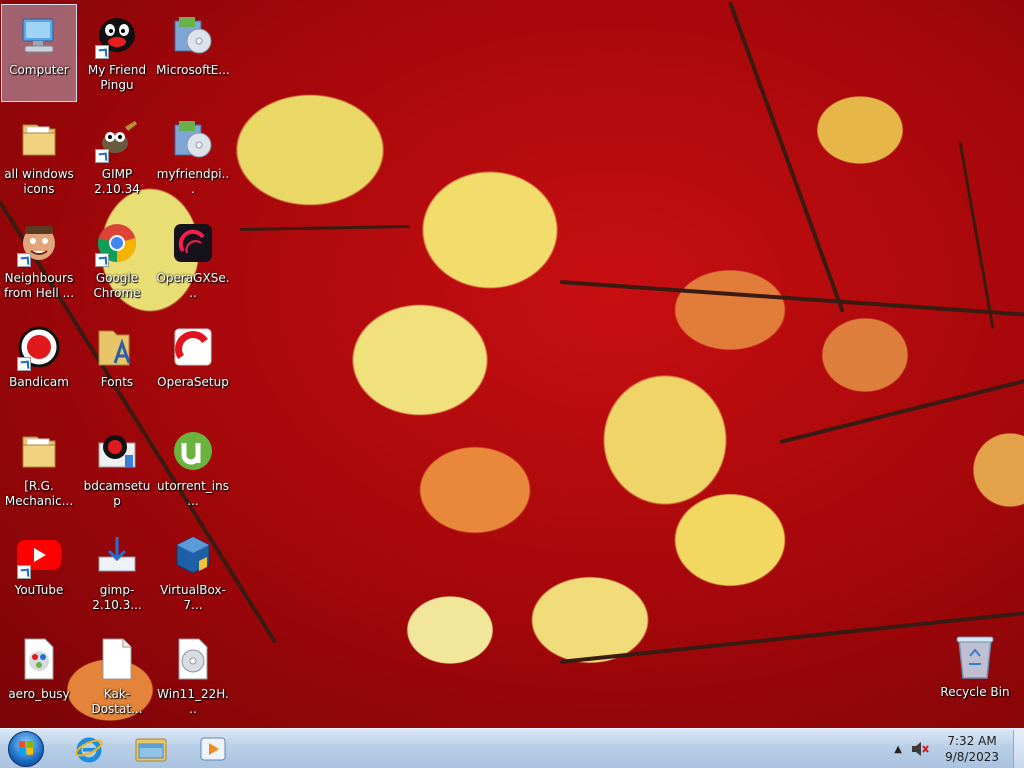  I want to click on start-button, so click(26, 749).